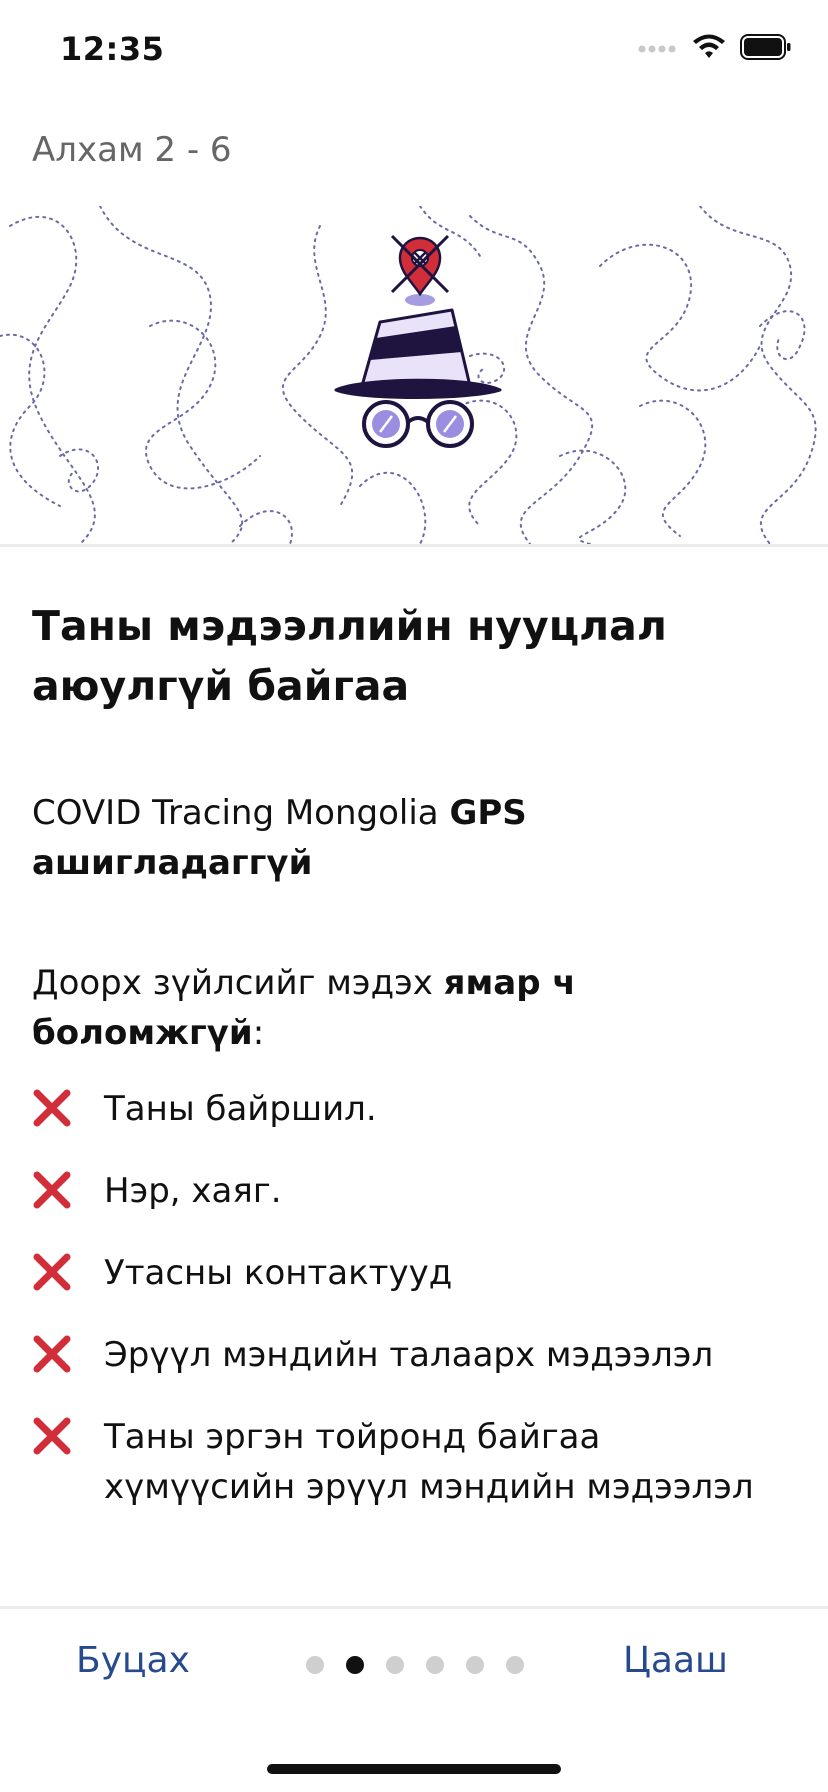  I want to click on list-item: Нэр, хаяг., so click(417, 1191).